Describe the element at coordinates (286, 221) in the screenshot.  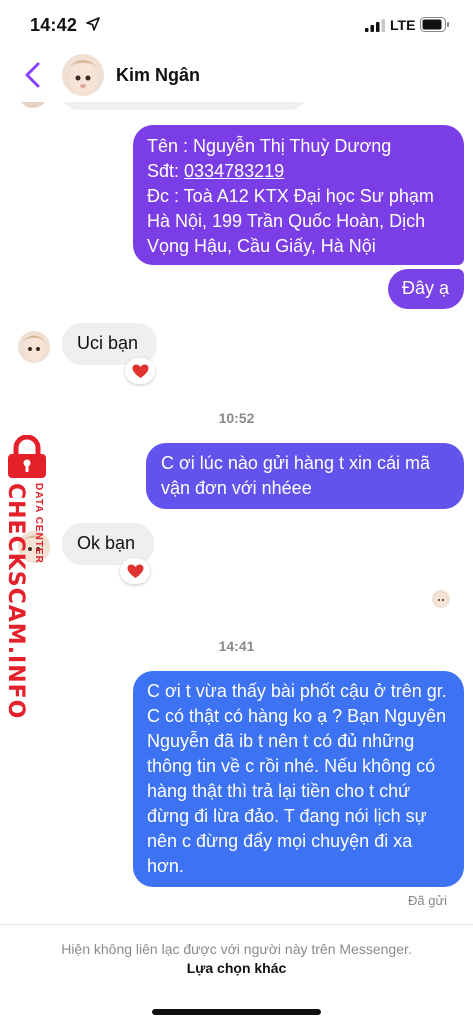
I see `message-line: Hà Nội, 199 Trần Quốc Hoàn, Dịch` at that location.